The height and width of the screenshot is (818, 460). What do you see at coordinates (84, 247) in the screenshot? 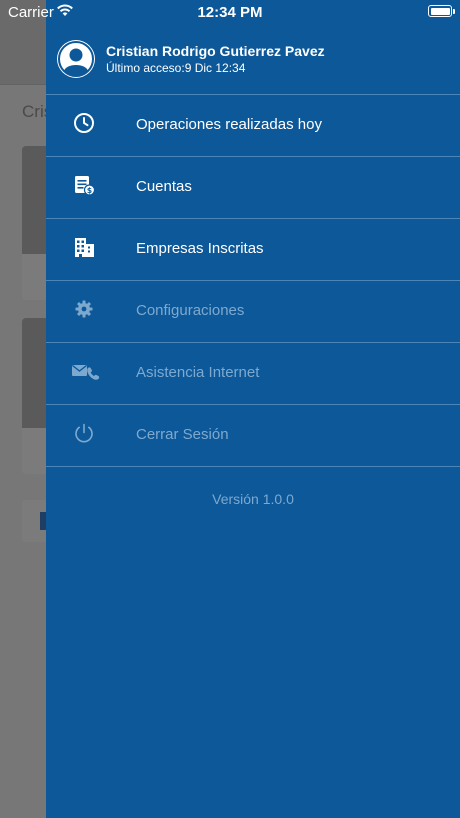
I see `building-icon` at bounding box center [84, 247].